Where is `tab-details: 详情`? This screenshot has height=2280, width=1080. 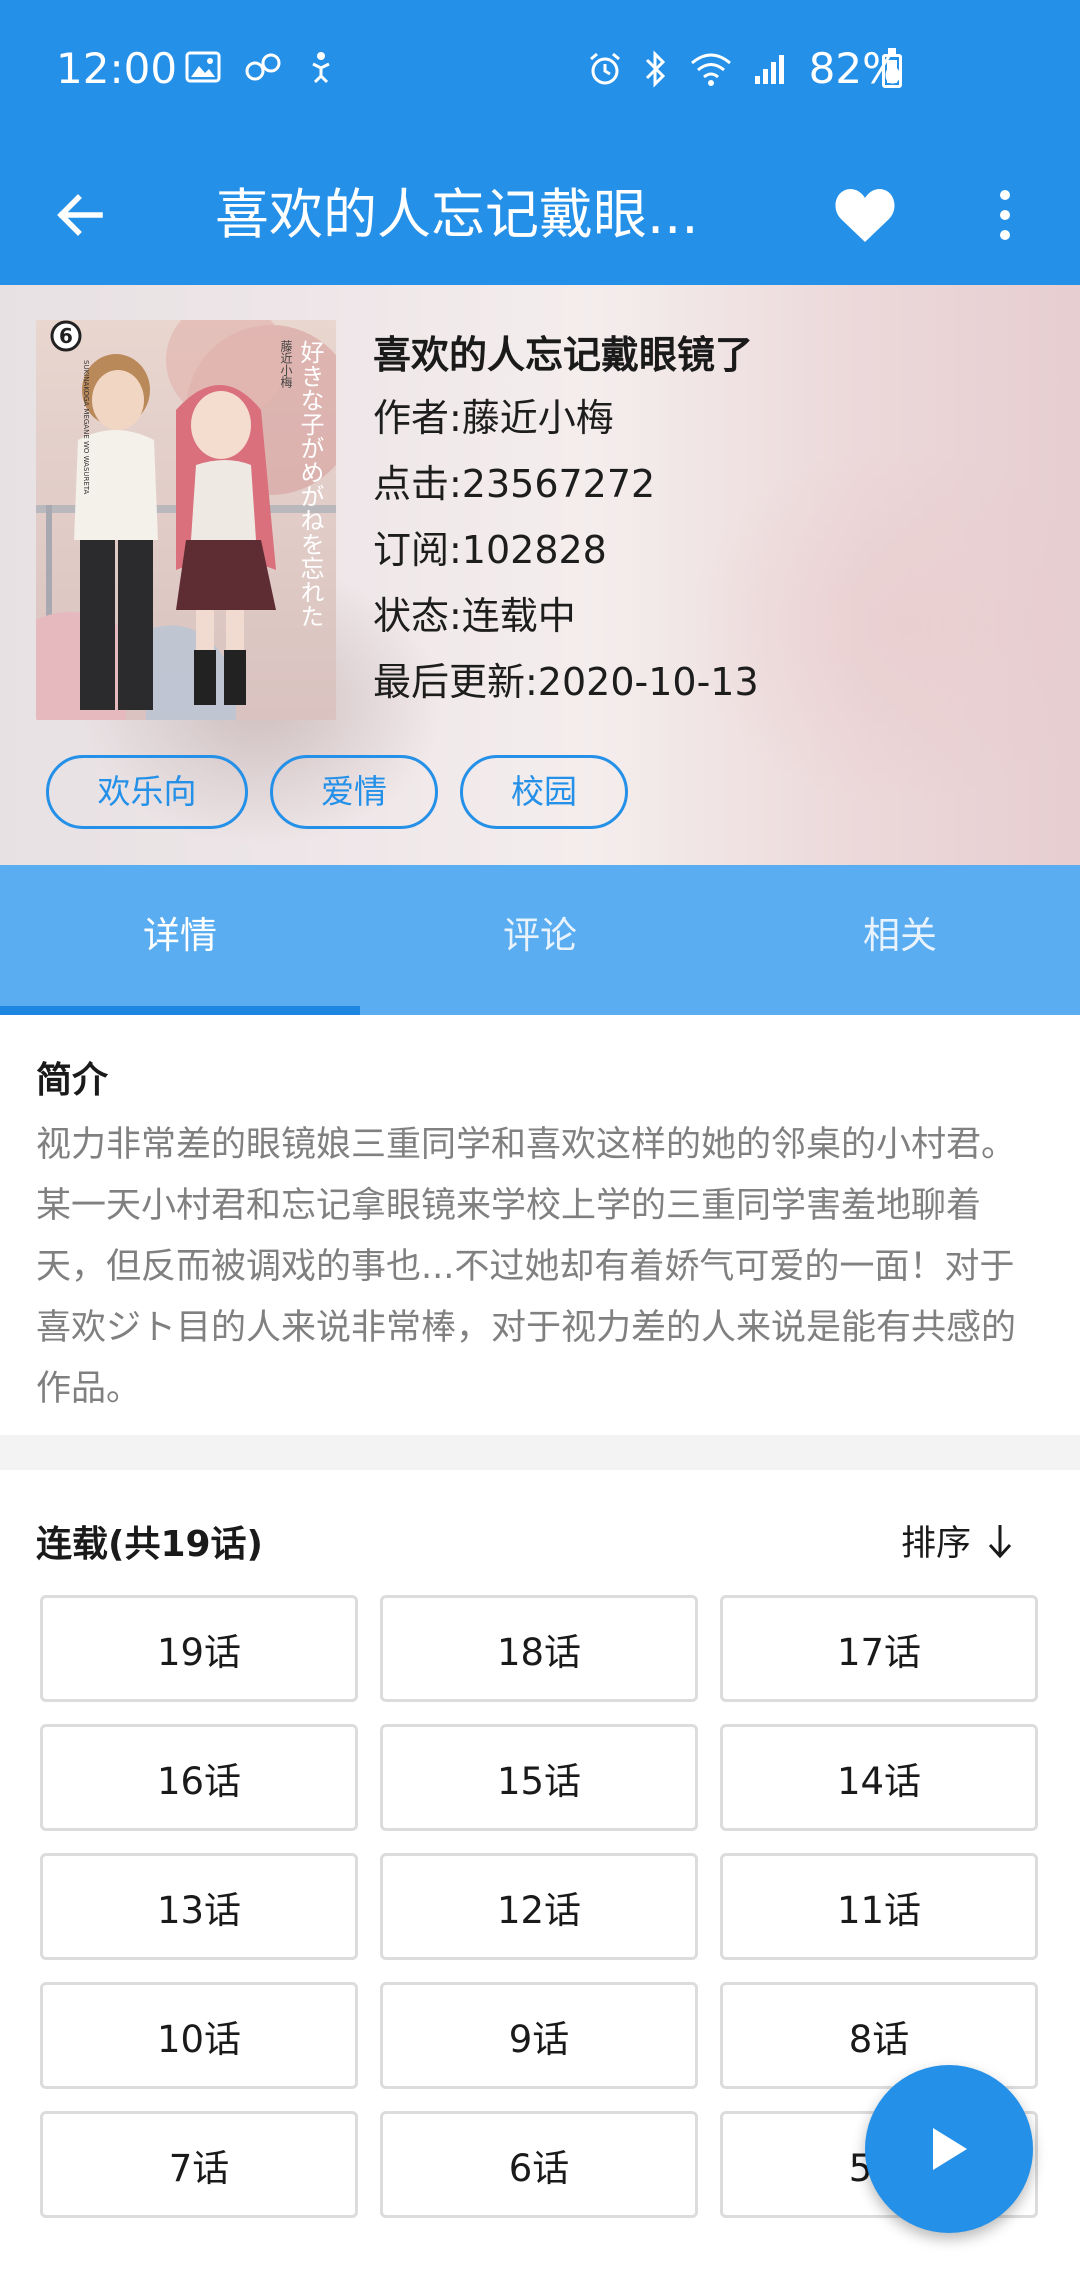 tab-details: 详情 is located at coordinates (180, 940).